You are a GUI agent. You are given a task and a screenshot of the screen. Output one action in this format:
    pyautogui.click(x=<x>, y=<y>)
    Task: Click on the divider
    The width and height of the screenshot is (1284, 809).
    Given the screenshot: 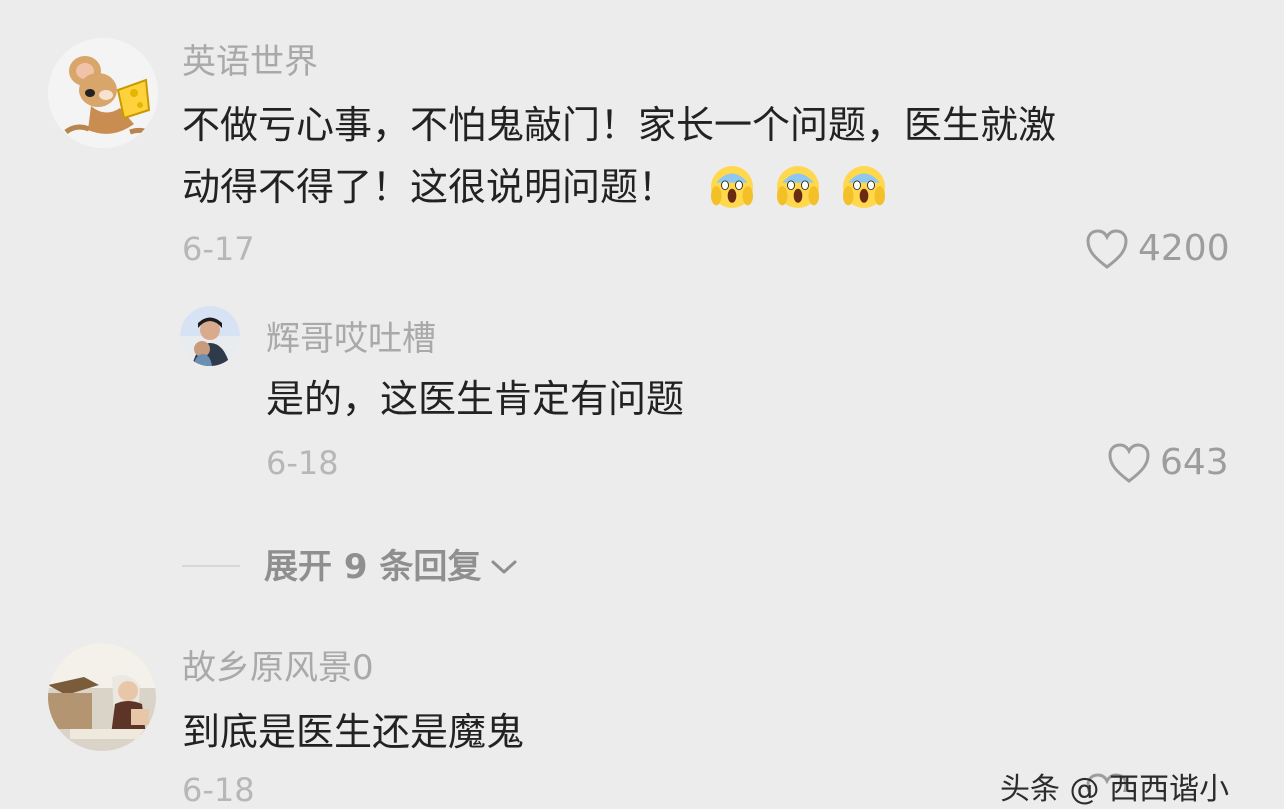 What is the action you would take?
    pyautogui.click(x=211, y=566)
    